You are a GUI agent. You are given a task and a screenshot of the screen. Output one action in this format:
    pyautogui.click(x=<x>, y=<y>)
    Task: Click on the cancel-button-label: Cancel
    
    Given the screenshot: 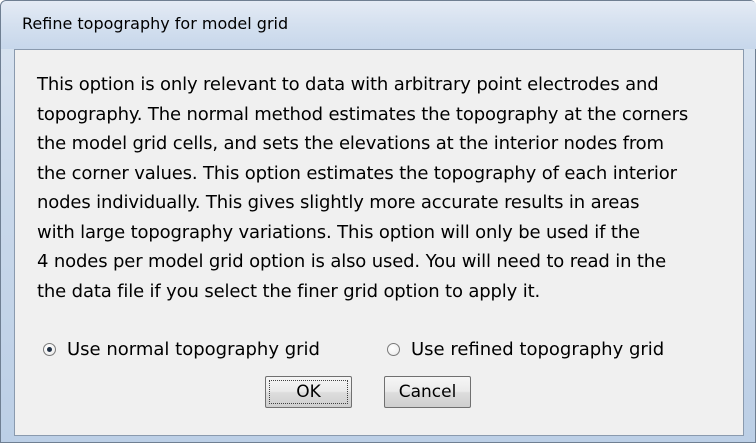 What is the action you would take?
    pyautogui.click(x=427, y=392)
    